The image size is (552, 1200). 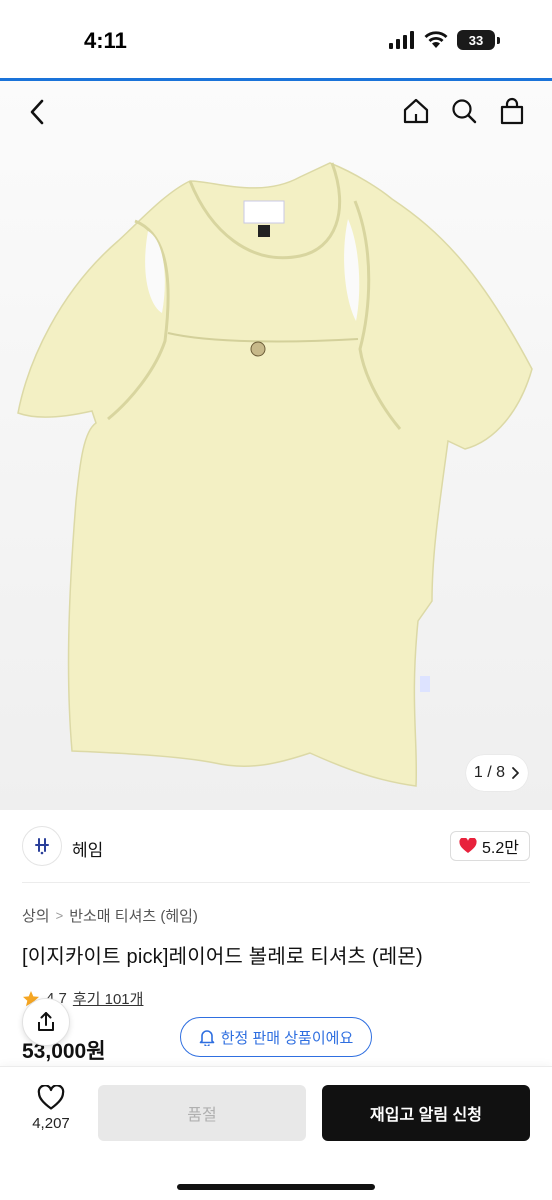 I want to click on chevron-right-icon, so click(x=515, y=773).